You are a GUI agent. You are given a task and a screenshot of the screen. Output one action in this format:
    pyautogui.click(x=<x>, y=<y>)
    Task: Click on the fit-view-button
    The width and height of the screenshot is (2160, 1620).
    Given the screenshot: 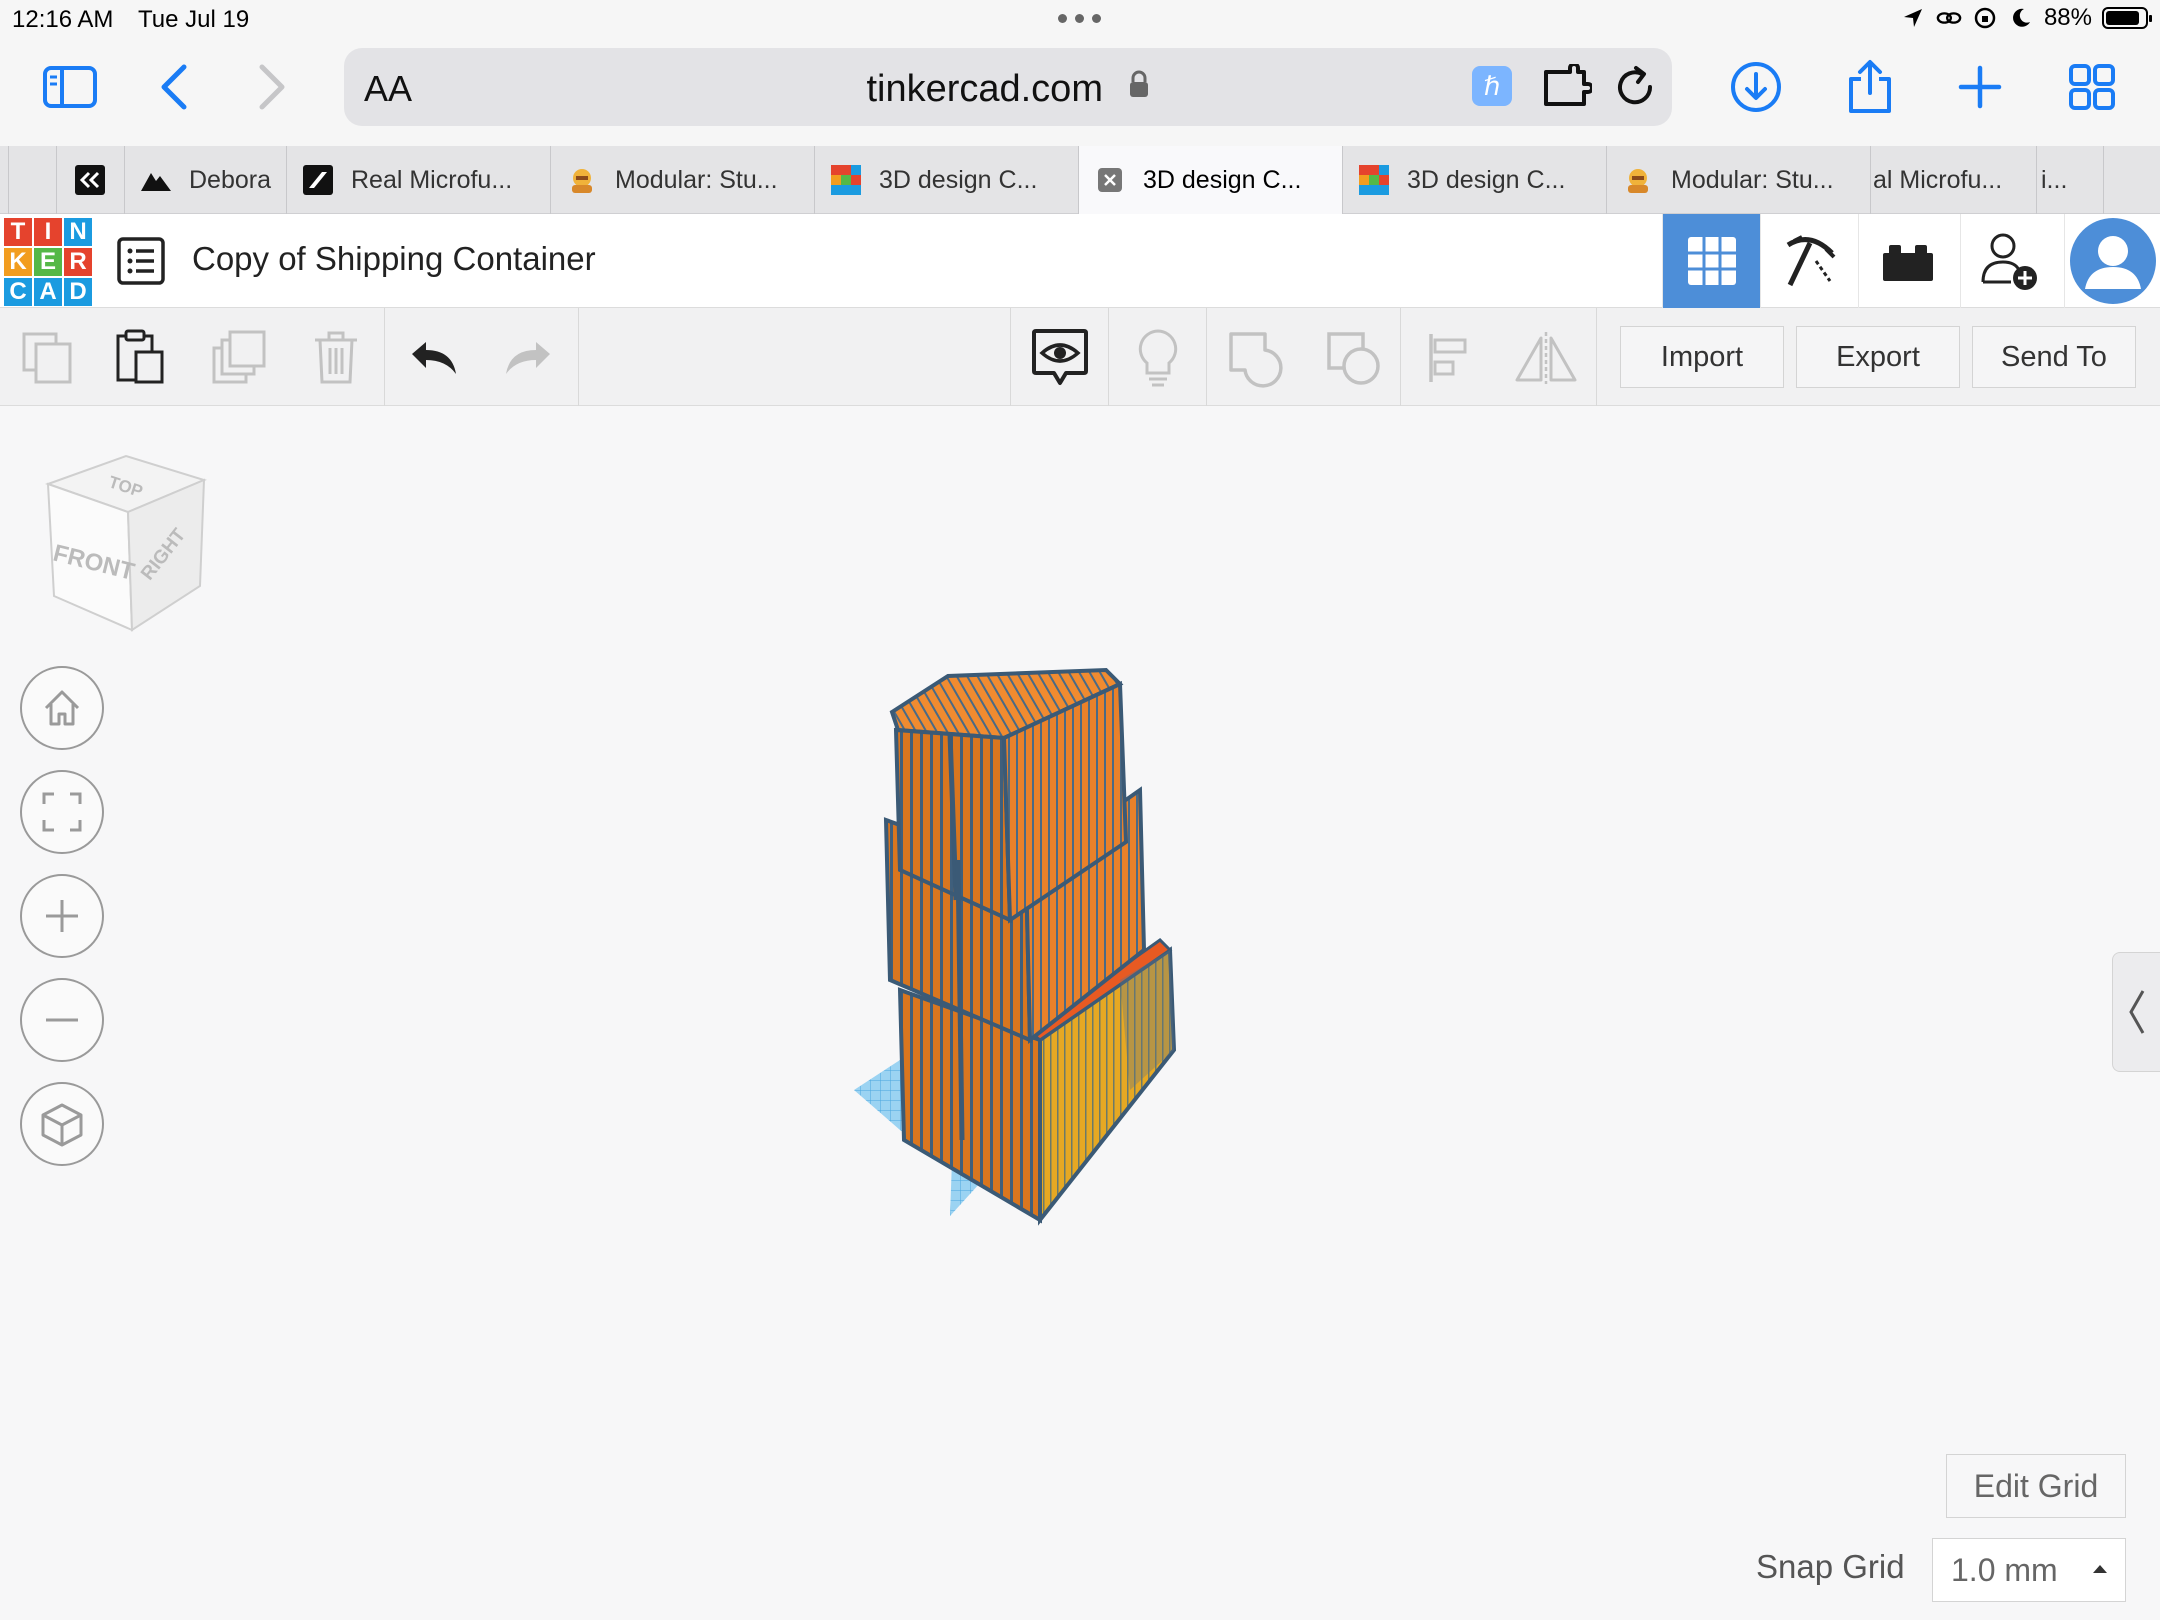 What is the action you would take?
    pyautogui.click(x=62, y=812)
    